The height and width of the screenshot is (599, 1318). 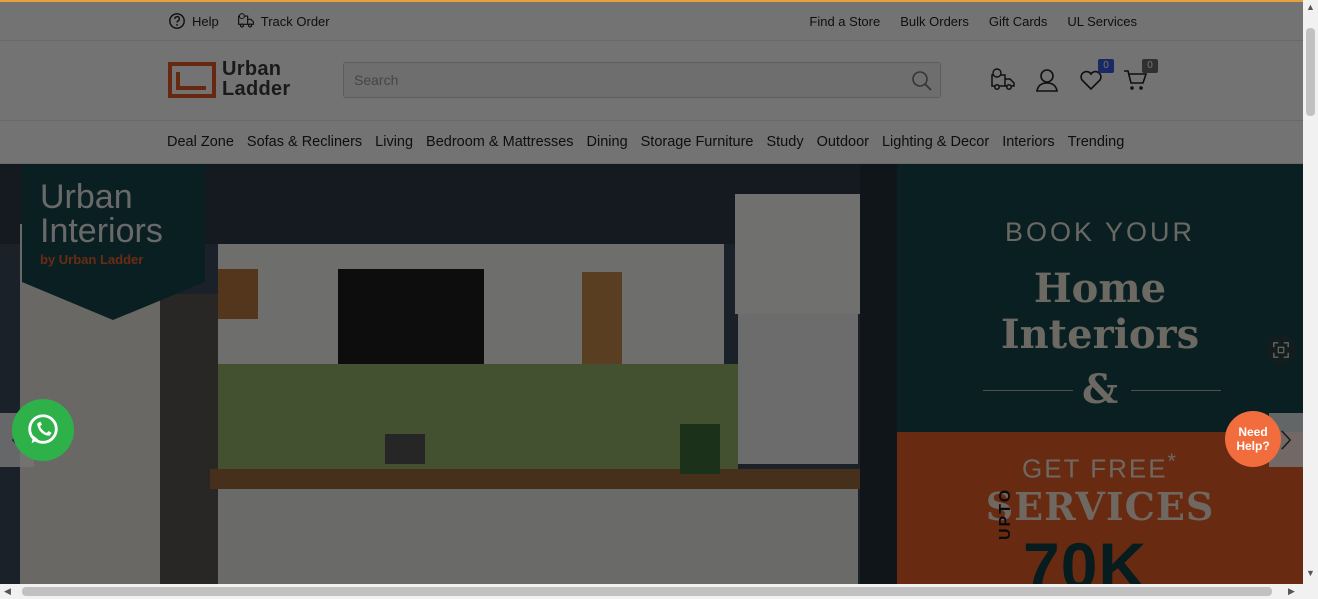 What do you see at coordinates (1095, 468) in the screenshot?
I see `promo-get-free-text: GET FREE` at bounding box center [1095, 468].